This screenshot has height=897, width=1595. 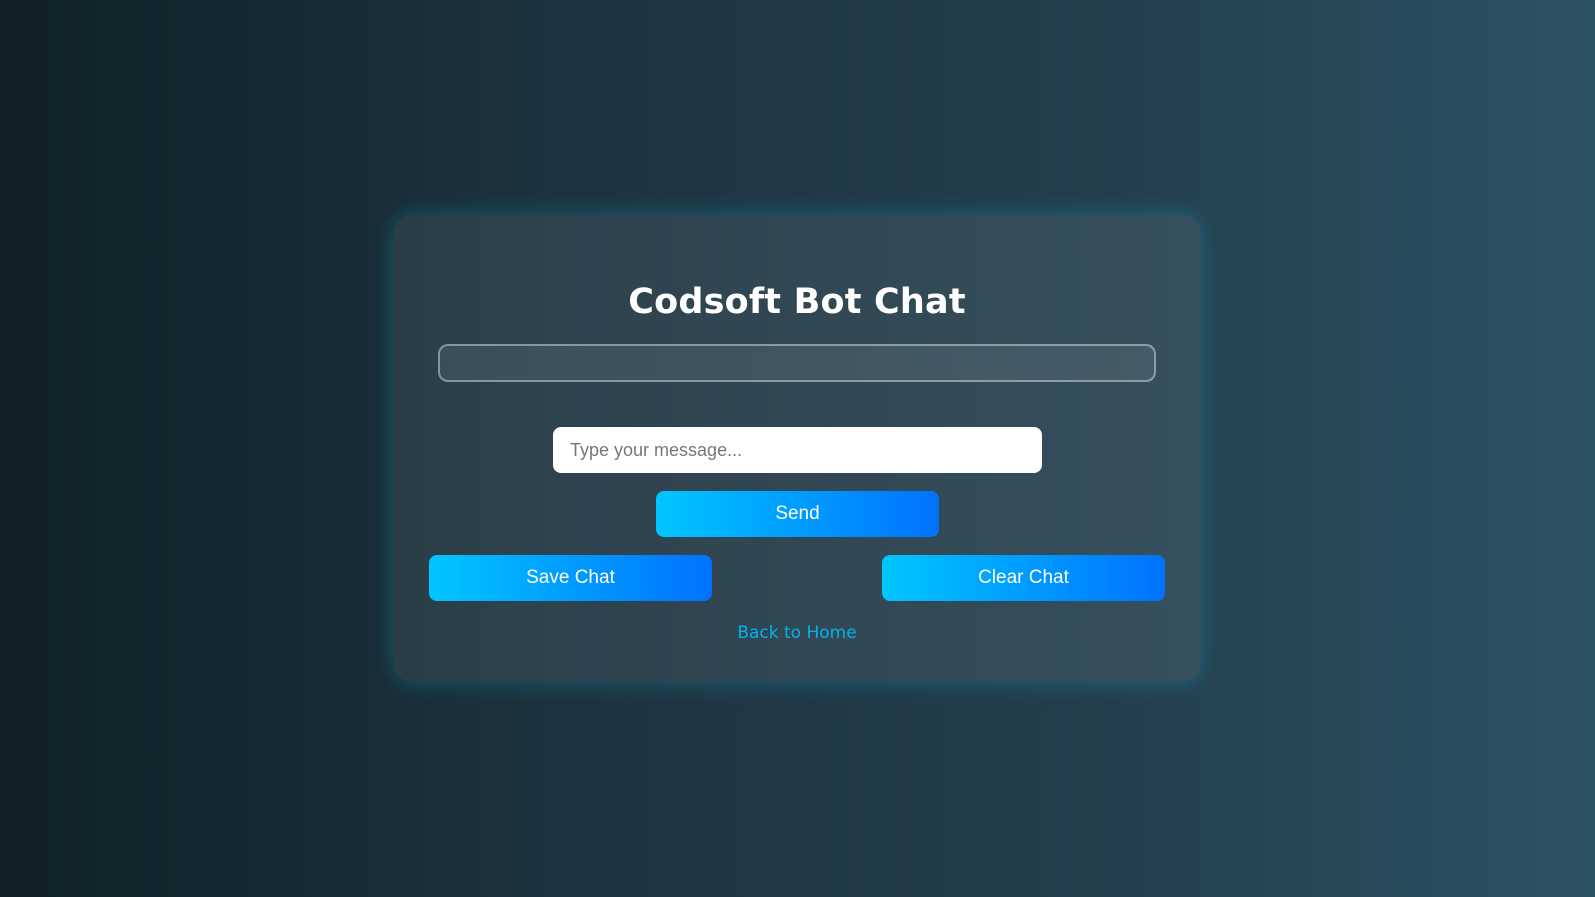 I want to click on back-to-home-link: Back to Home, so click(x=797, y=633).